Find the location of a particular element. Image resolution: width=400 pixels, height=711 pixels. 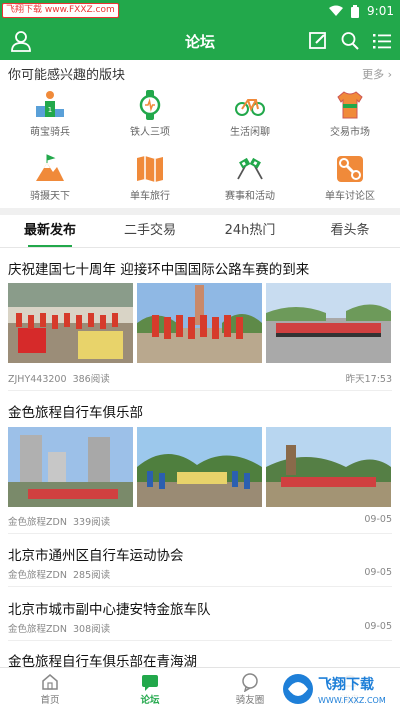

post-reads: 339阅读 is located at coordinates (91, 522).